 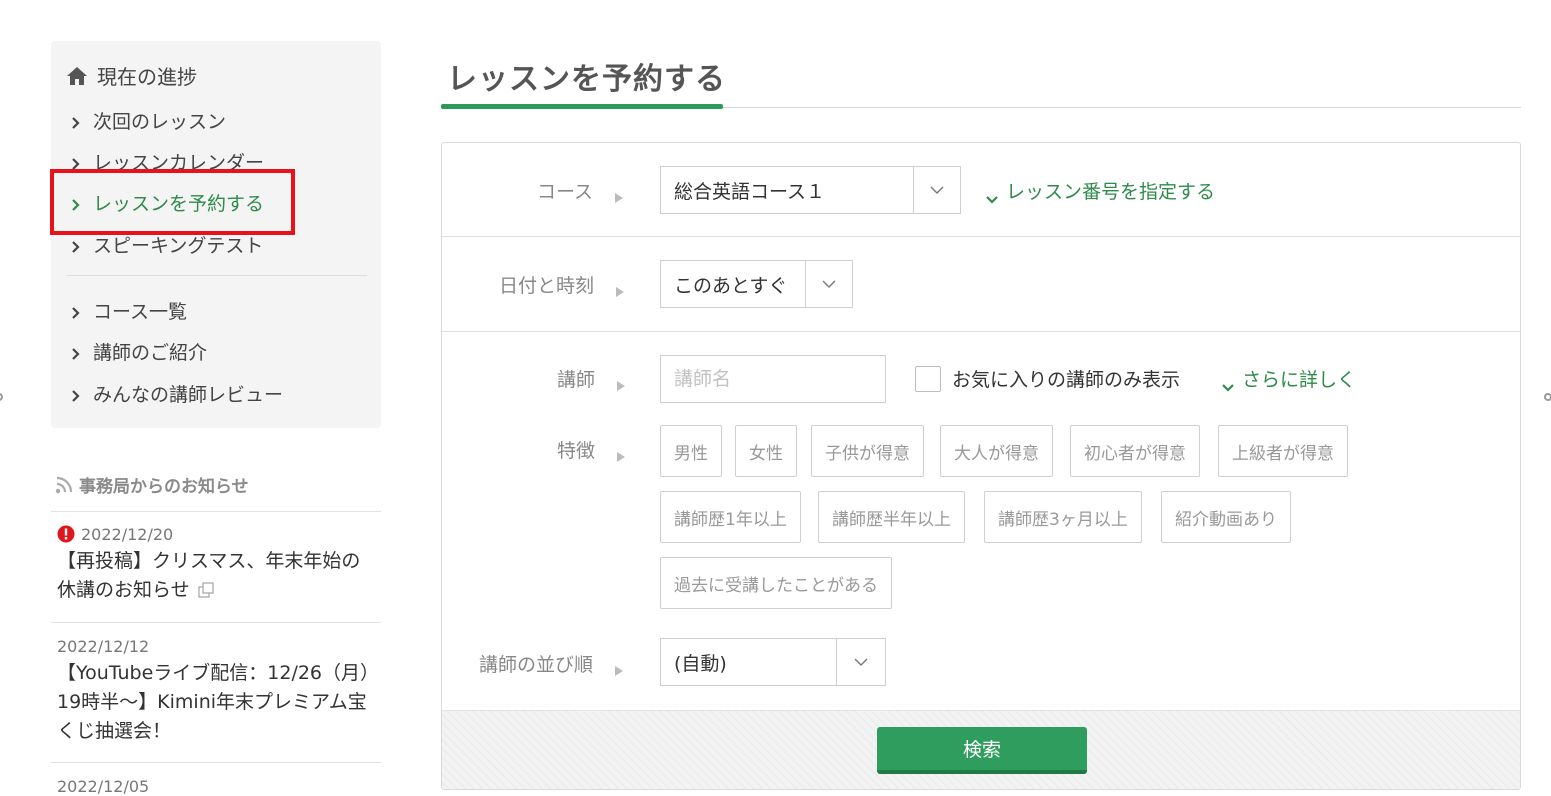 I want to click on datetime-select-value: このあとすぐ, so click(x=731, y=285).